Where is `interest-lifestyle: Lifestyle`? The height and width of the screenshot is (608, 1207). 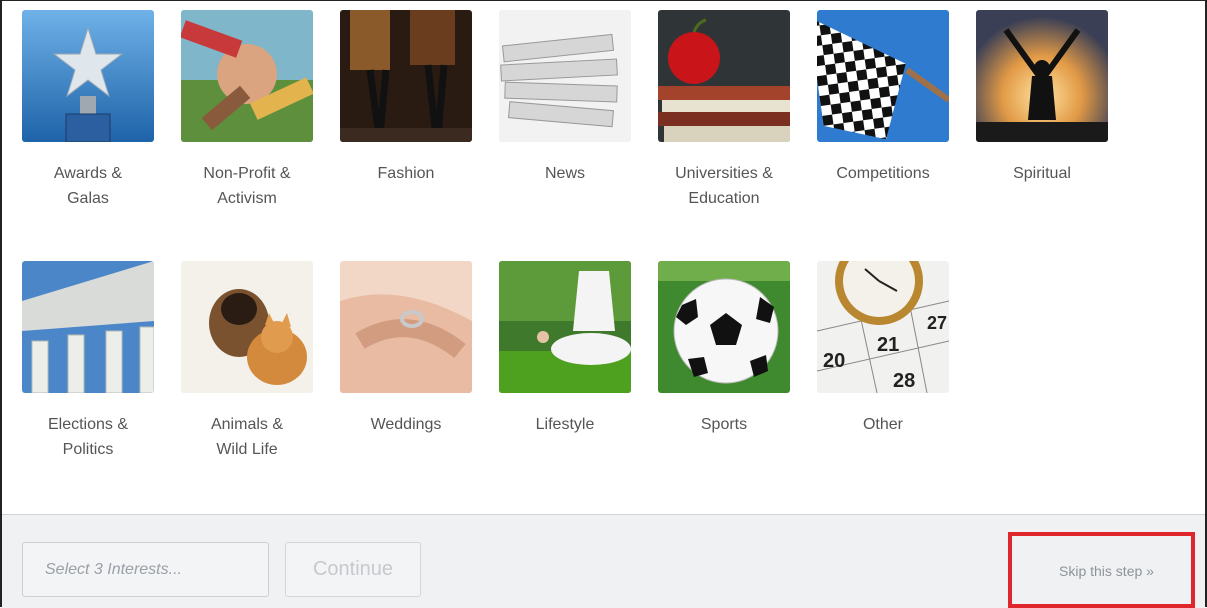
interest-lifestyle: Lifestyle is located at coordinates (578, 386).